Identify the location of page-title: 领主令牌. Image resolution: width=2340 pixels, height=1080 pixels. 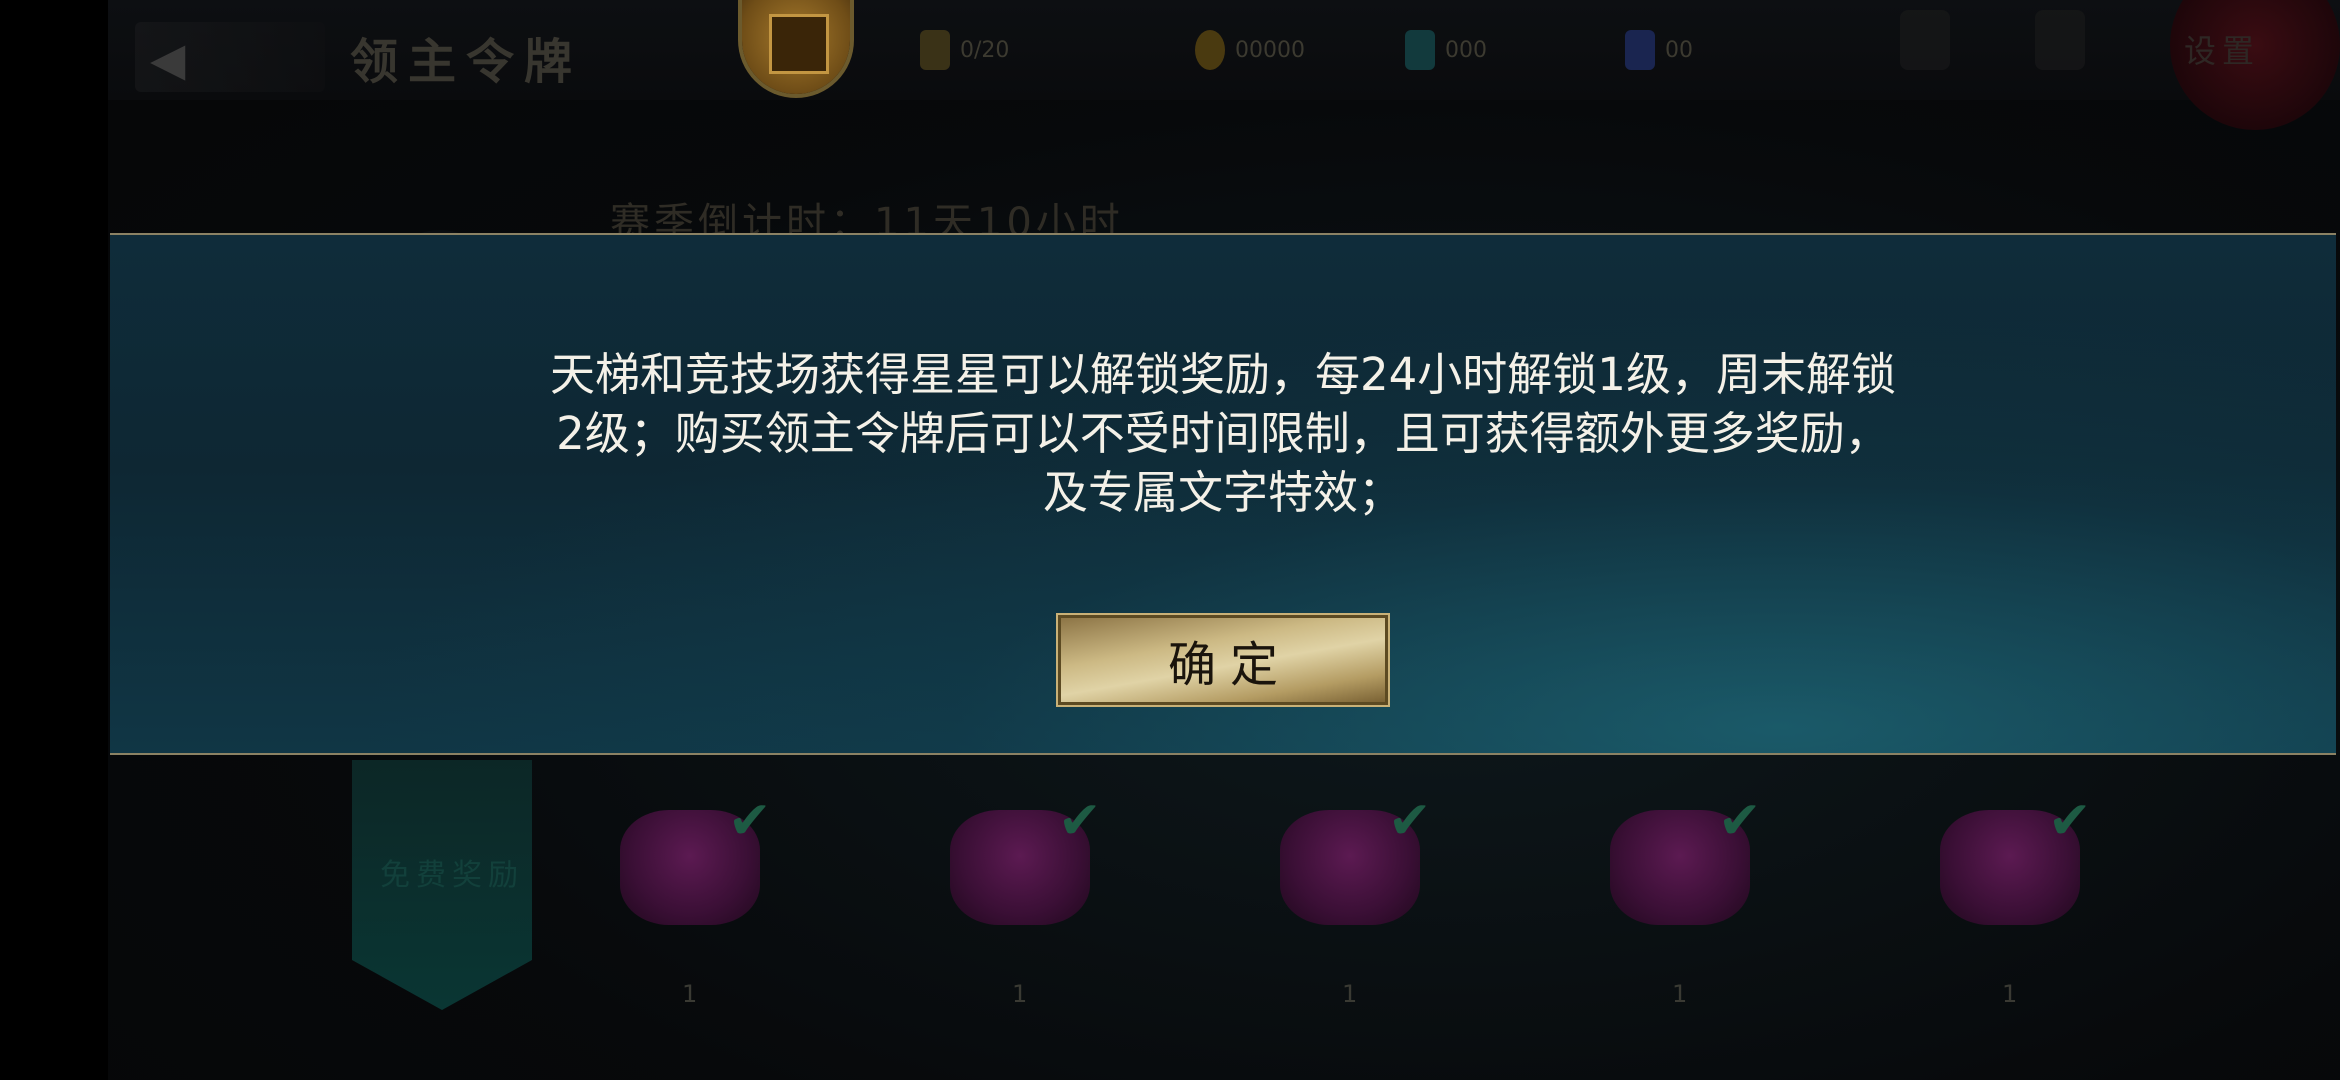
(466, 62).